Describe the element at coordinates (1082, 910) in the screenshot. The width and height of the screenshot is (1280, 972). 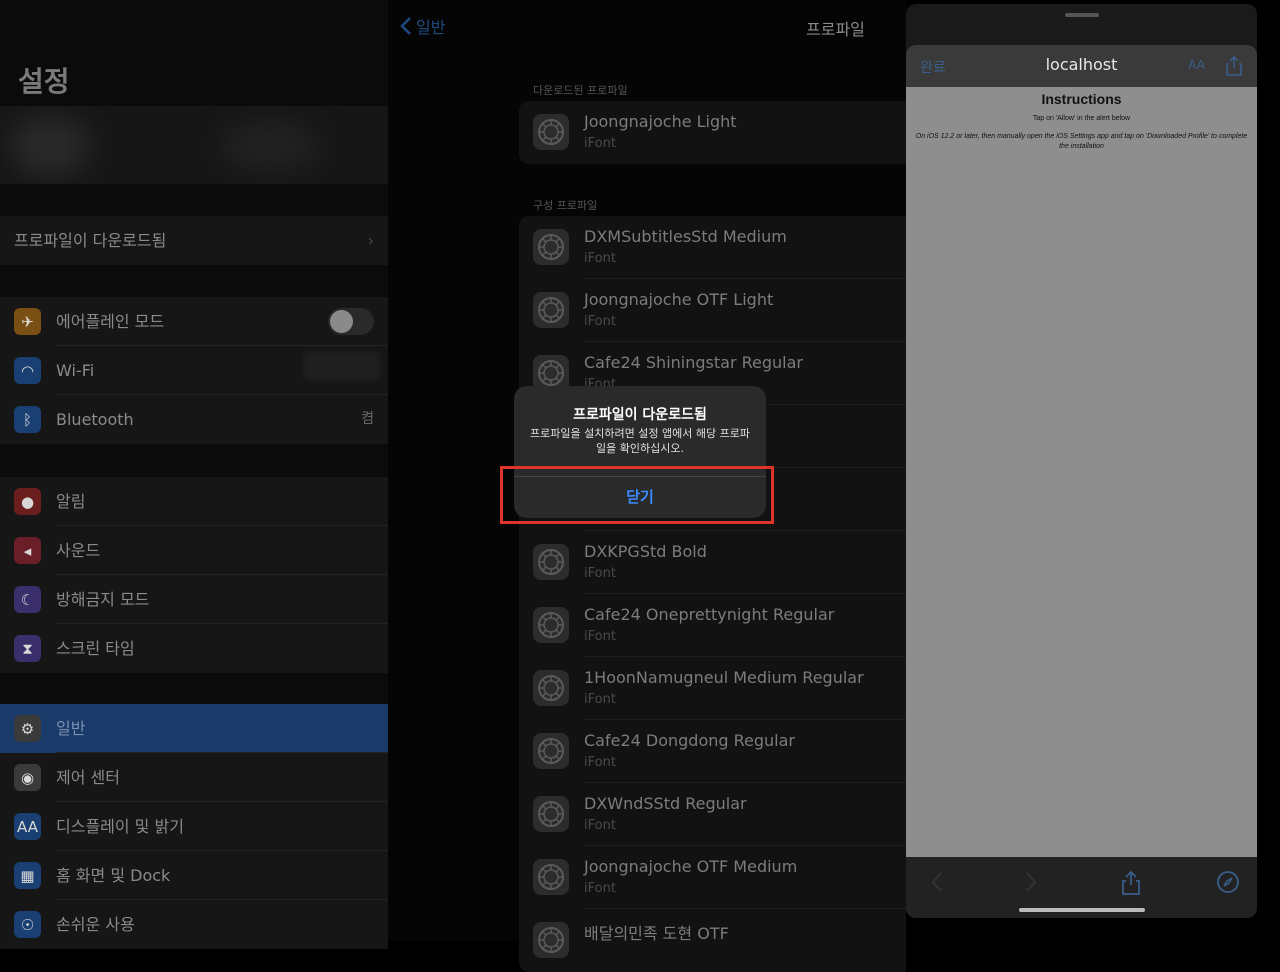
I see `home-indicator` at that location.